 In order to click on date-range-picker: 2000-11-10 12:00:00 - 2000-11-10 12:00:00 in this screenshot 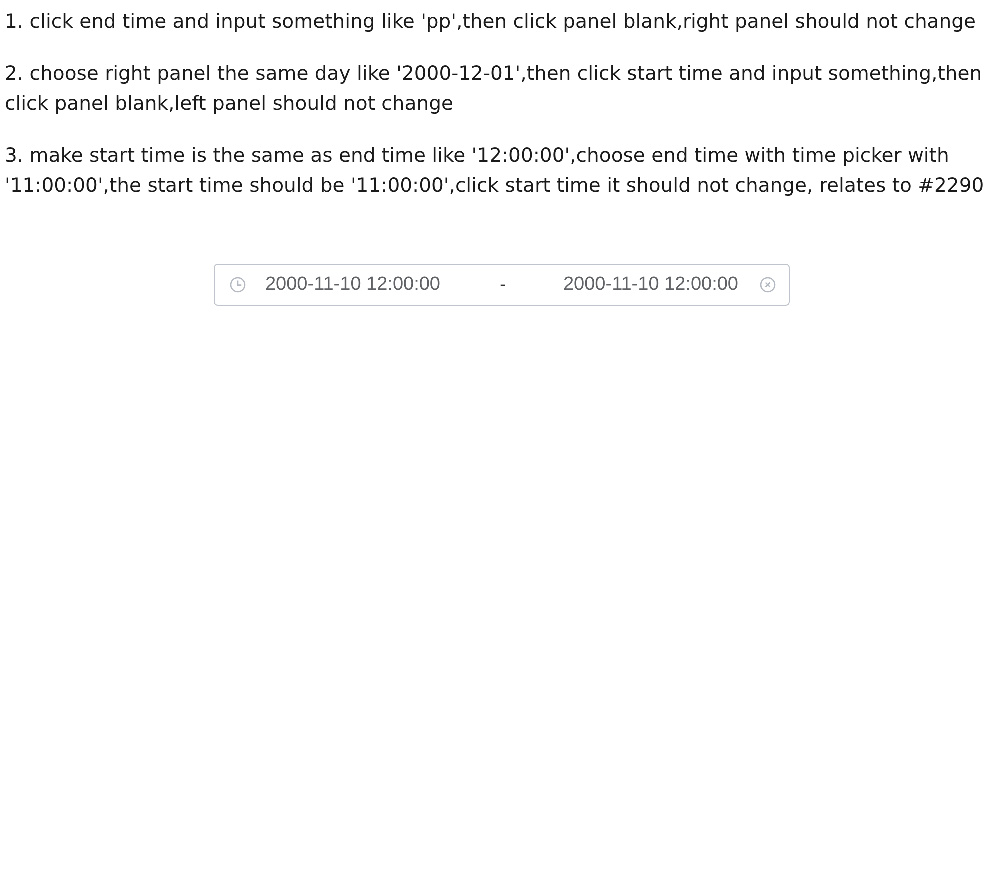, I will do `click(502, 285)`.